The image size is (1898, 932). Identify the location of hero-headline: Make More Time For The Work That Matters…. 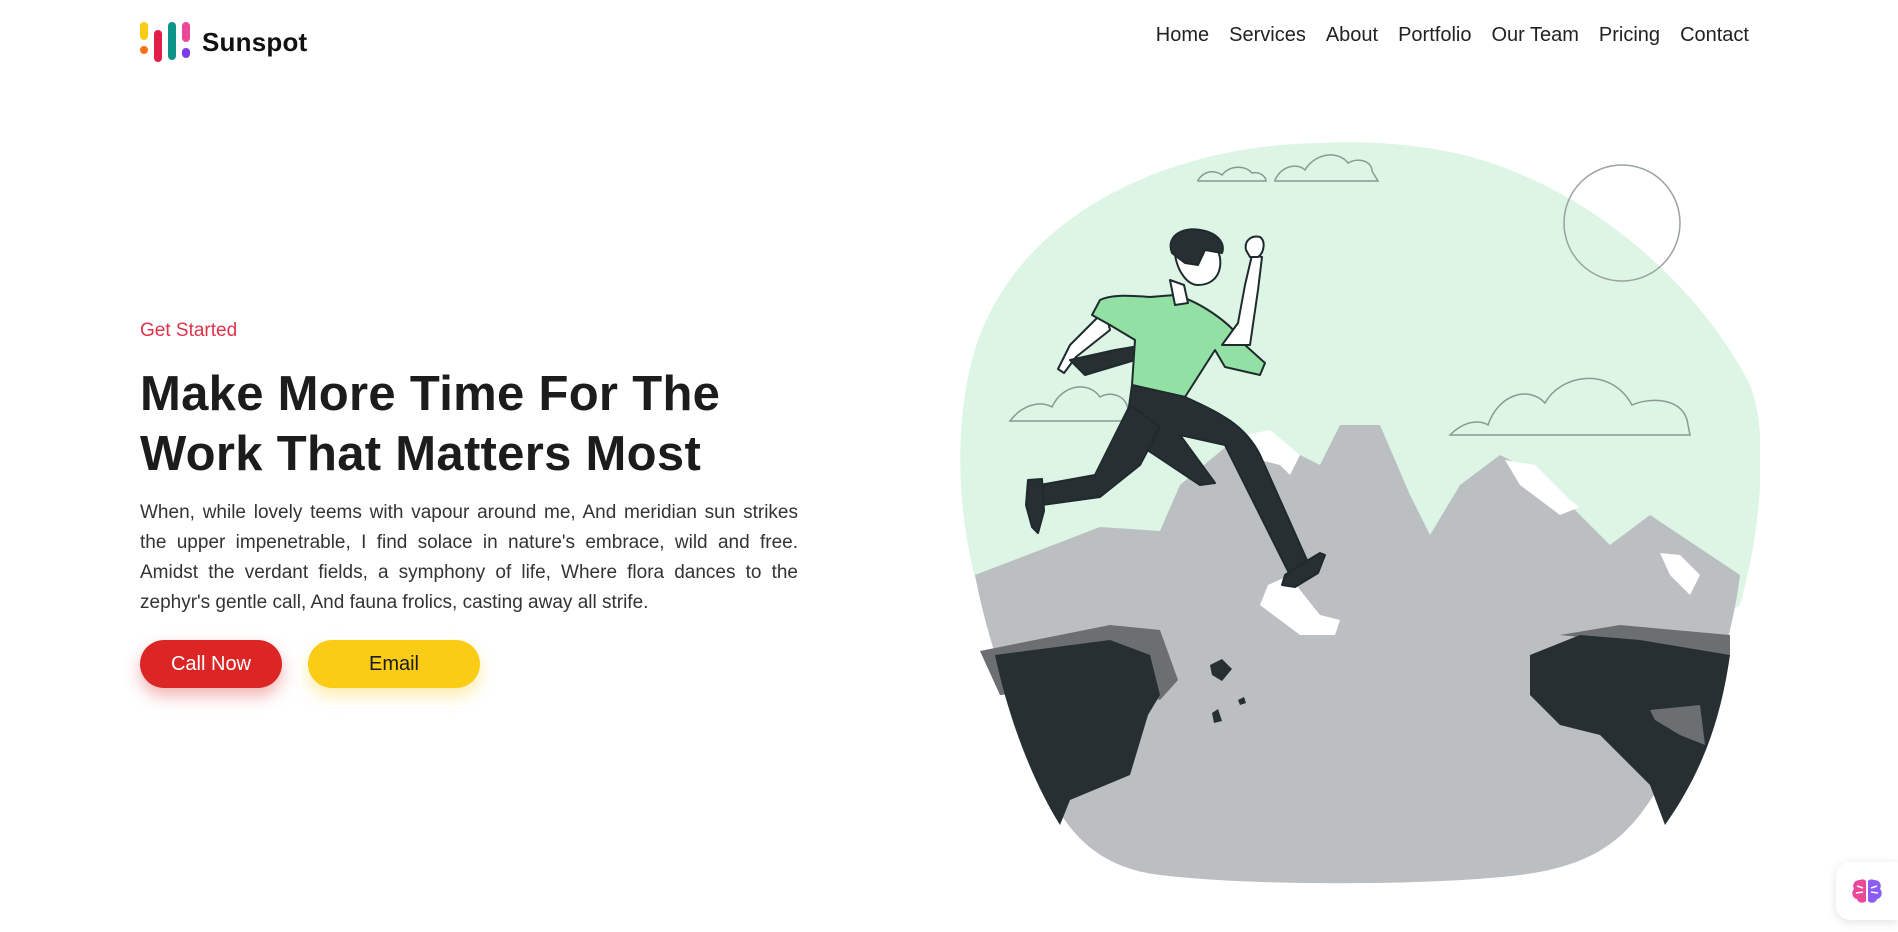
(469, 424).